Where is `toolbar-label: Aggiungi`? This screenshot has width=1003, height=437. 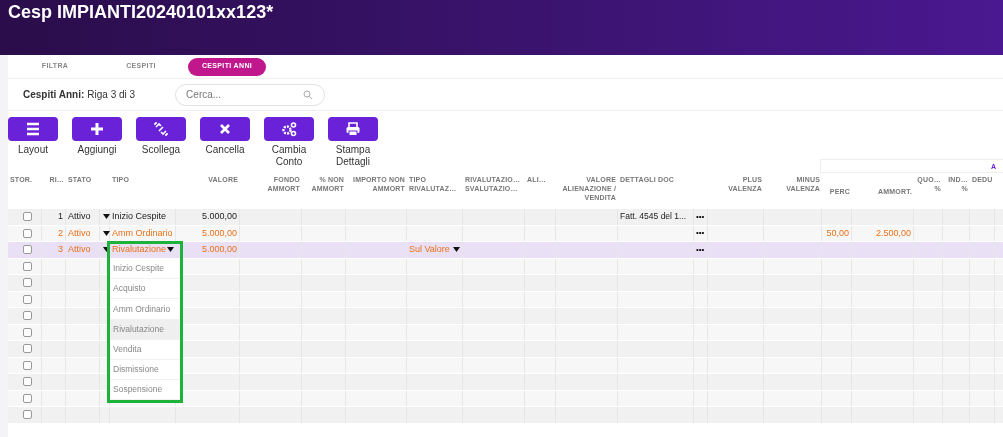
toolbar-label: Aggiungi is located at coordinates (97, 150).